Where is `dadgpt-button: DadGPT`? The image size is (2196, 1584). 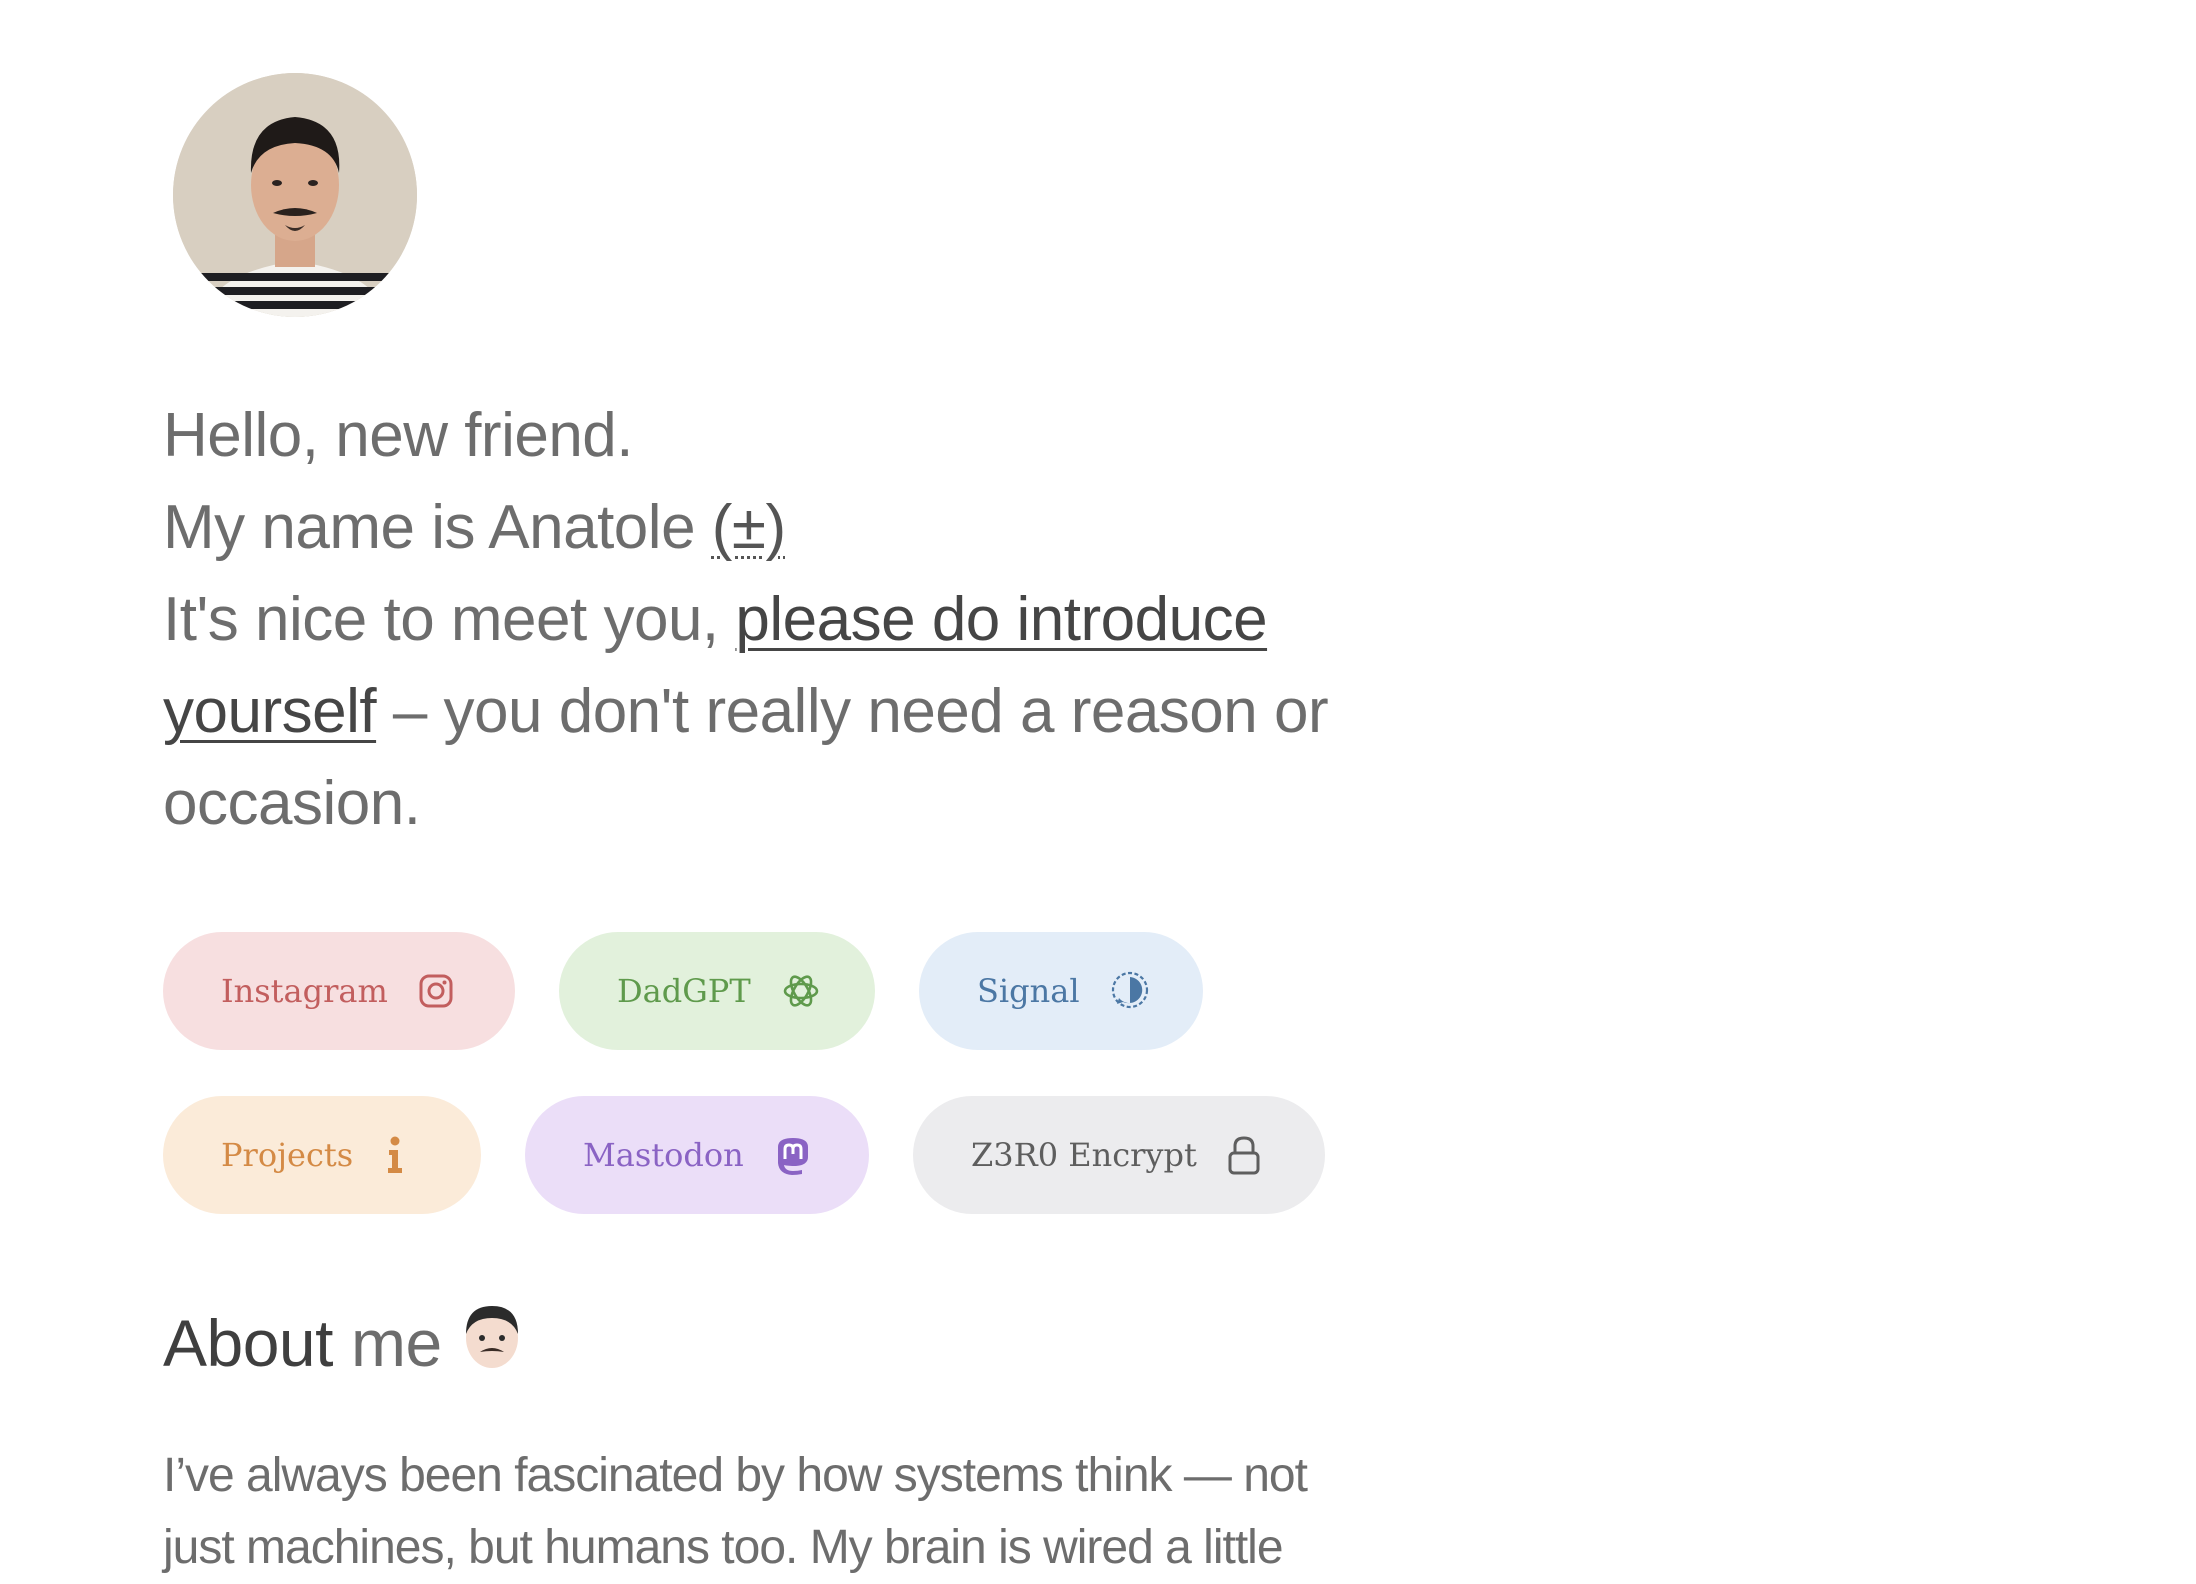 dadgpt-button: DadGPT is located at coordinates (717, 991).